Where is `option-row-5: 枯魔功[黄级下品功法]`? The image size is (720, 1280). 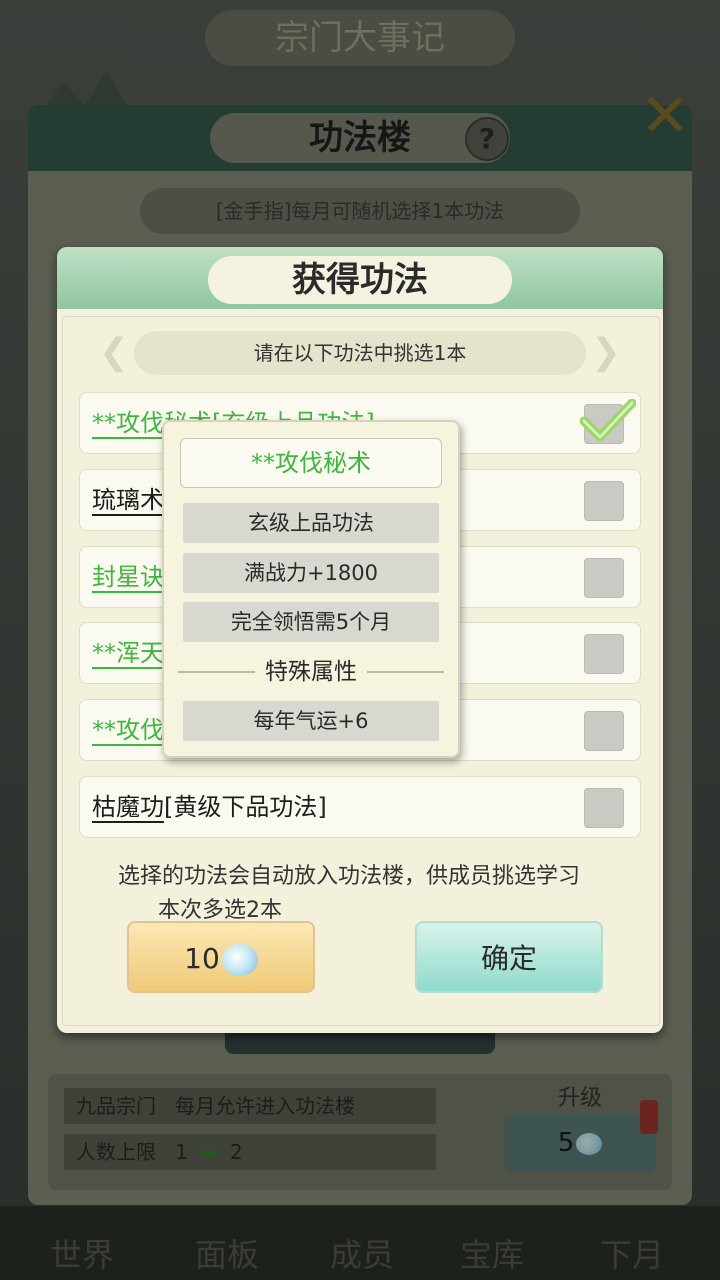 option-row-5: 枯魔功[黄级下品功法] is located at coordinates (360, 807).